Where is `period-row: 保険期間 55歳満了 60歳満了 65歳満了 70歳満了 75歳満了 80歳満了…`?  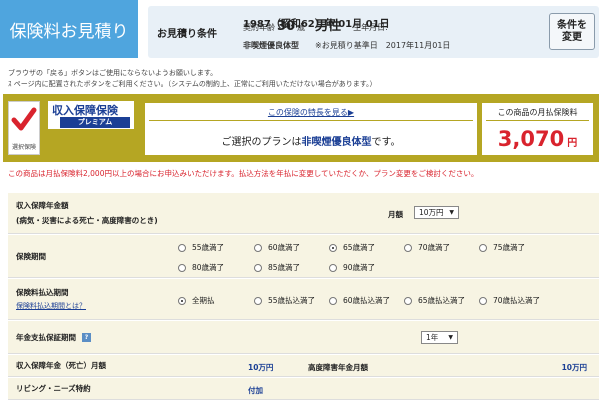 period-row: 保険期間 55歳満了 60歳満了 65歳満了 70歳満了 75歳満了 80歳満了… is located at coordinates (303, 256).